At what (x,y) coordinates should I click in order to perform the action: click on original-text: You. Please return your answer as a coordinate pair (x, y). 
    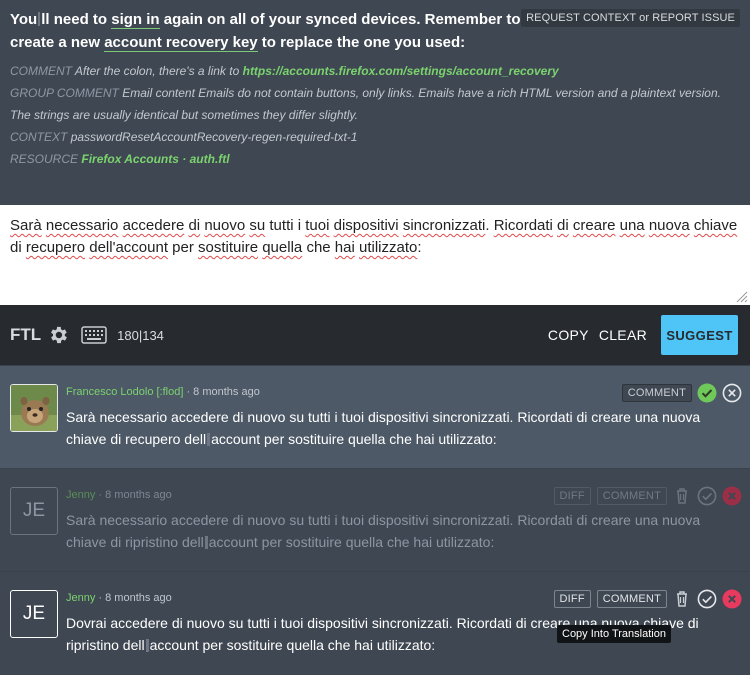
    Looking at the image, I should click on (24, 19).